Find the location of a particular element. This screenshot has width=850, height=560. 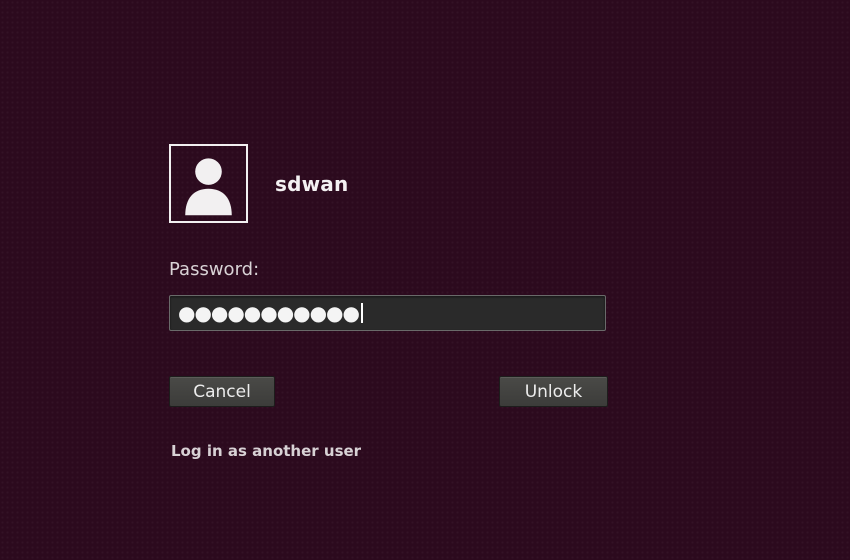

cancel-button: Cancel is located at coordinates (222, 391).